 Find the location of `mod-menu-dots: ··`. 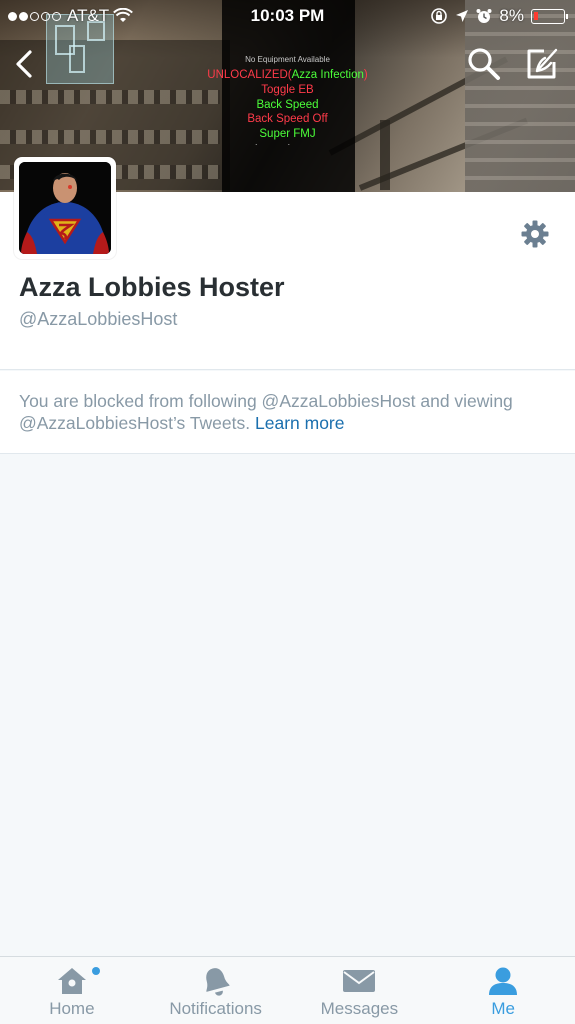

mod-menu-dots: ·· is located at coordinates (287, 144).